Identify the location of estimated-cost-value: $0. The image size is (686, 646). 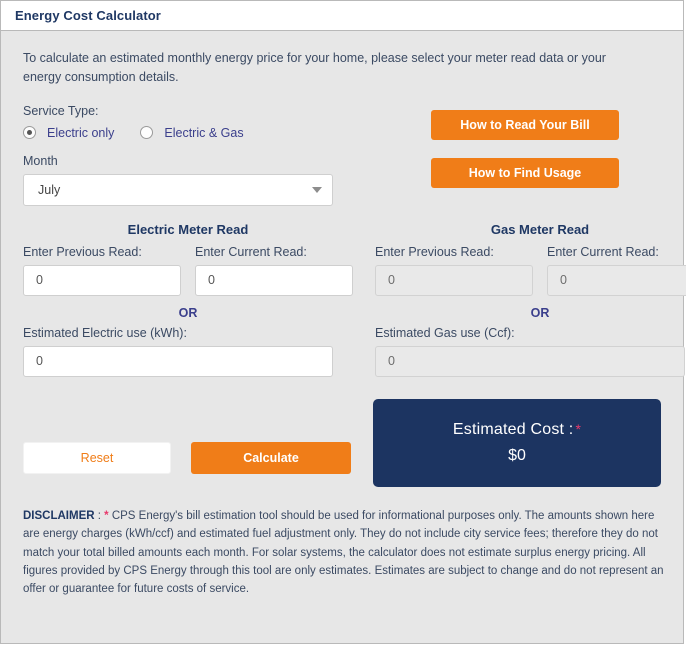
(517, 455).